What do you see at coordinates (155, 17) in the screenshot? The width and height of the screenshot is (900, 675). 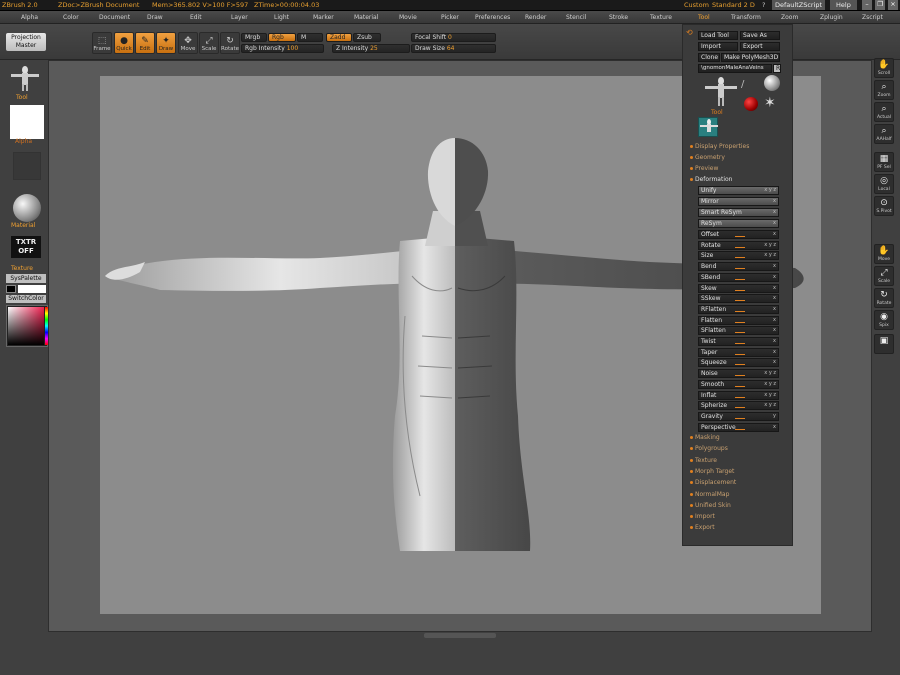 I see `menu-draw: Draw` at bounding box center [155, 17].